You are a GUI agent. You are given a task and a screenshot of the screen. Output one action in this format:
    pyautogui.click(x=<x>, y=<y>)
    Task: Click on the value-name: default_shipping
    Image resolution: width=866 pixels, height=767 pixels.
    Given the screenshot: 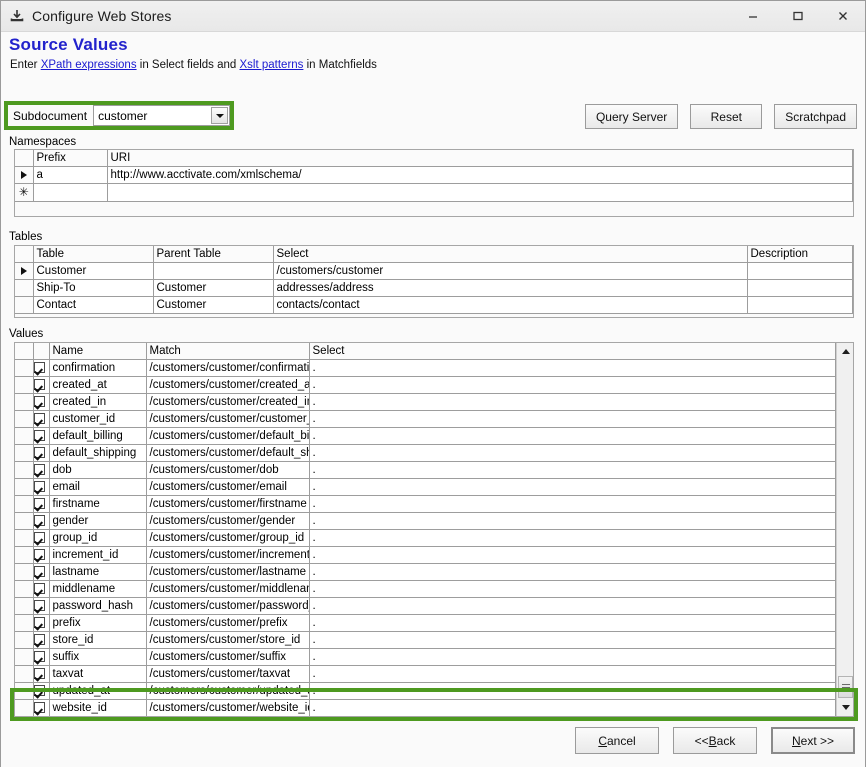 What is the action you would take?
    pyautogui.click(x=98, y=453)
    